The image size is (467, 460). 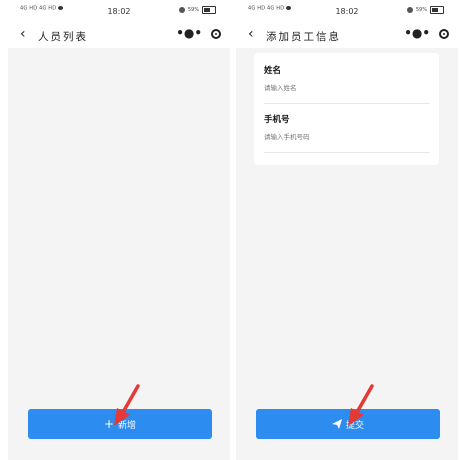 I want to click on phone-input, so click(x=346, y=137).